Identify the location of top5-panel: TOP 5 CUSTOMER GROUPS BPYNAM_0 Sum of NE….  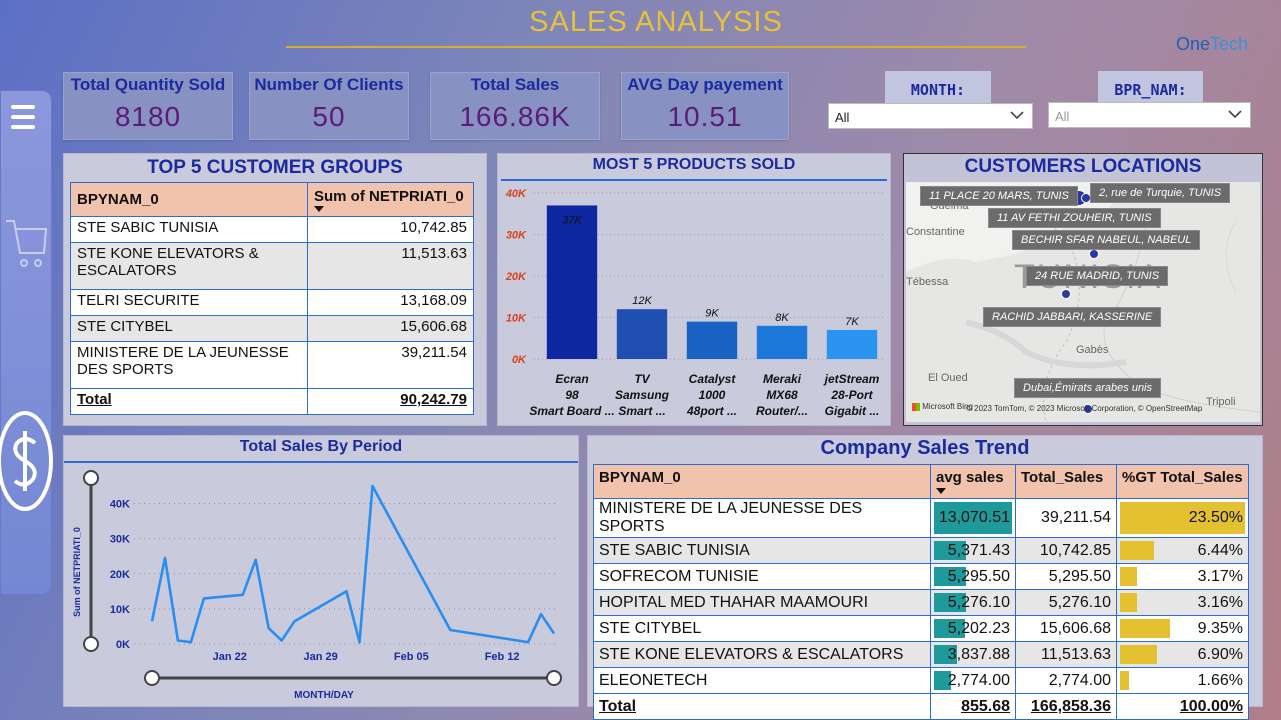
(275, 289).